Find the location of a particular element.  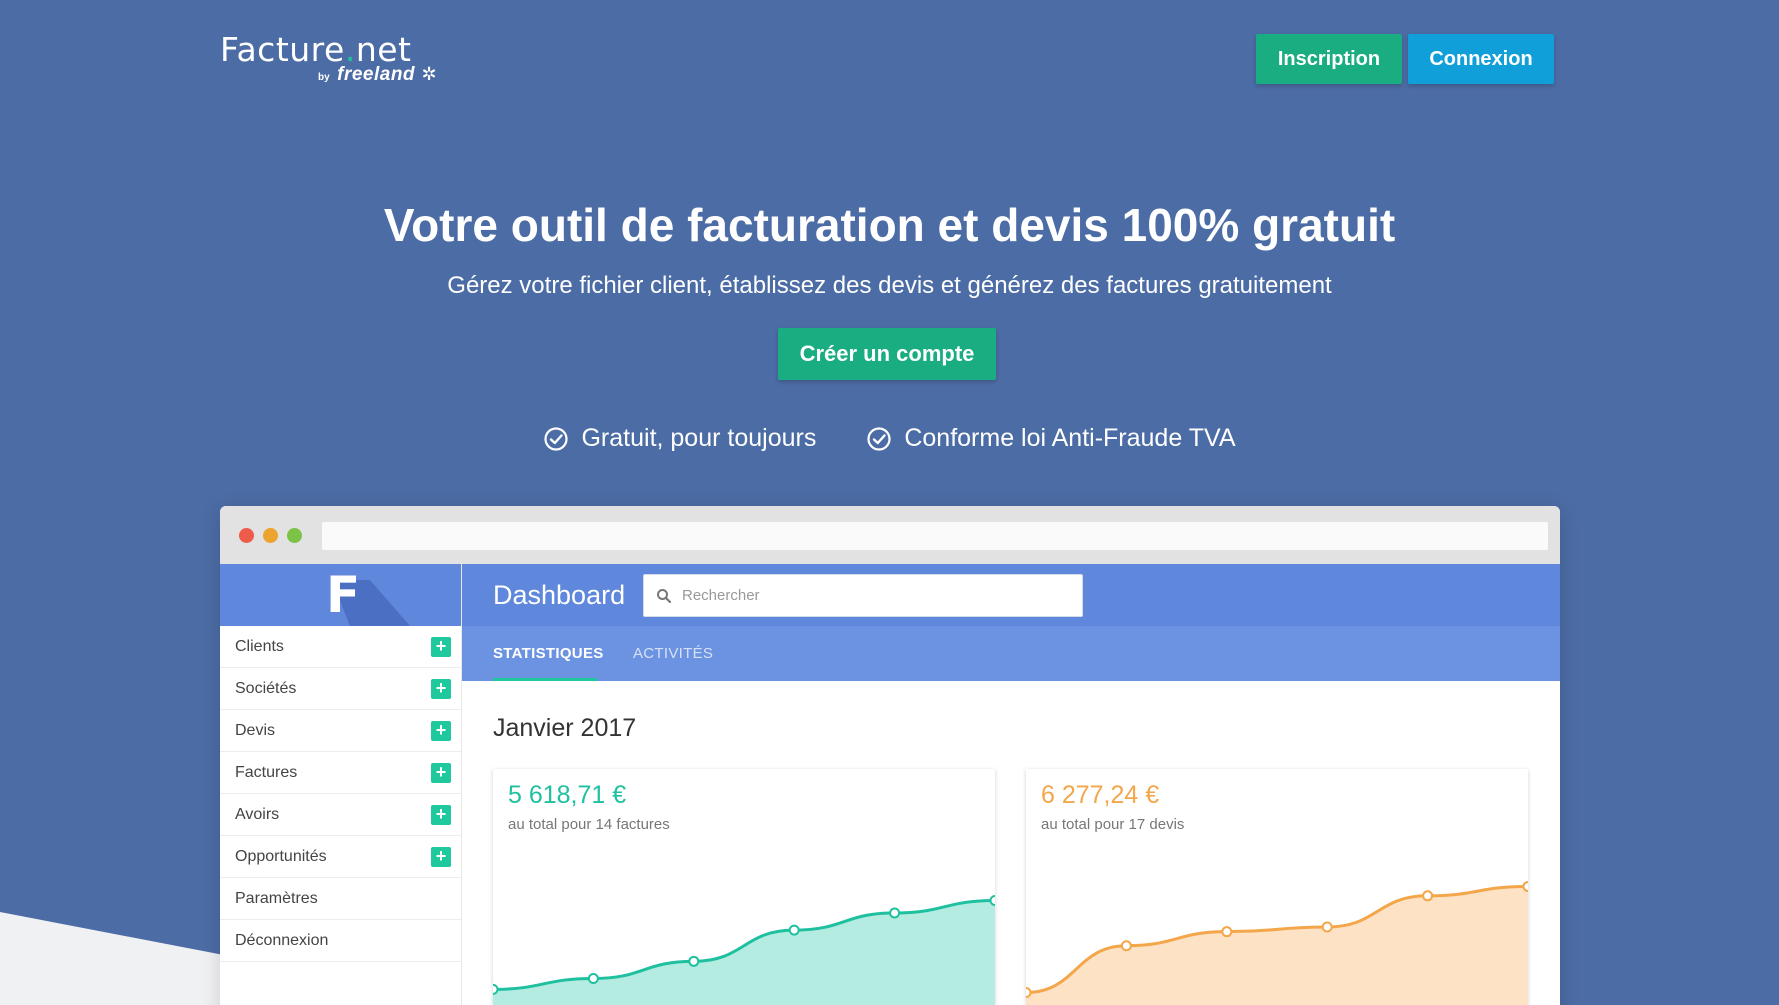

url-bar is located at coordinates (935, 536).